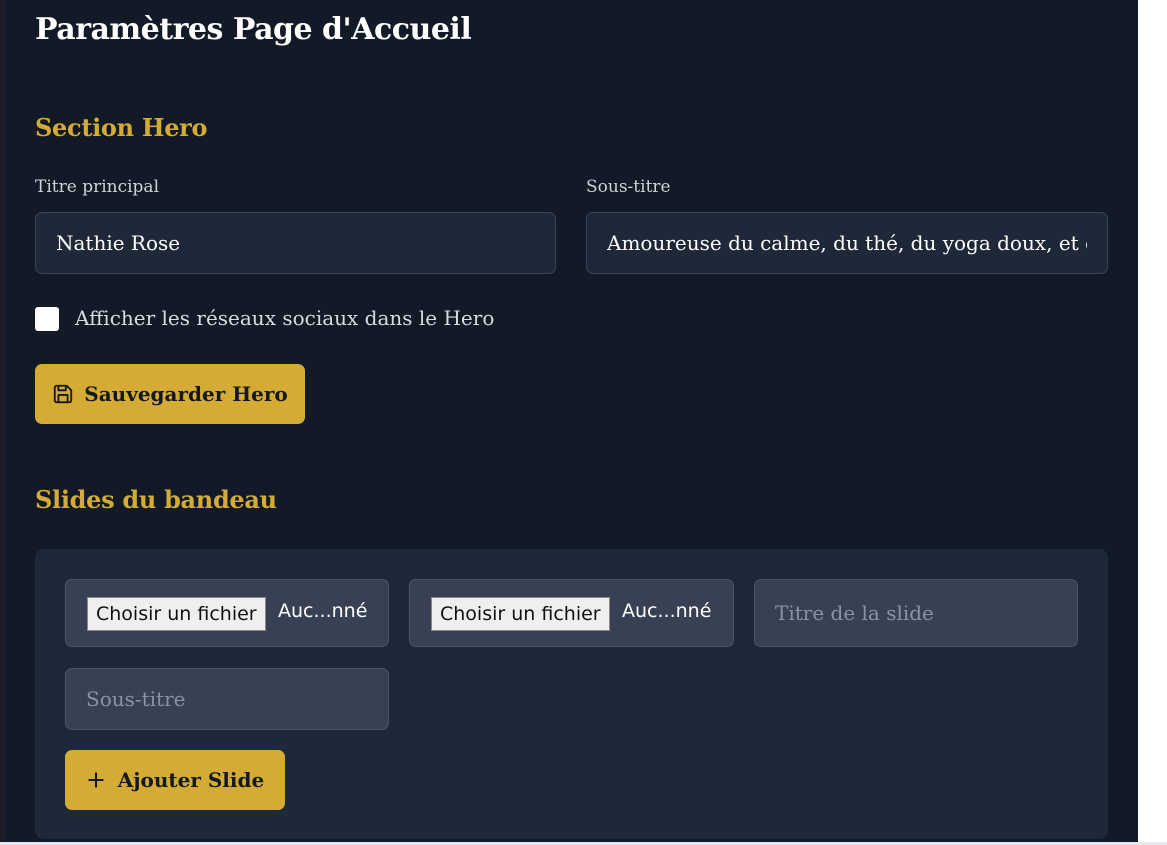  I want to click on save-hero-button: Sauvegarder Hero, so click(170, 394).